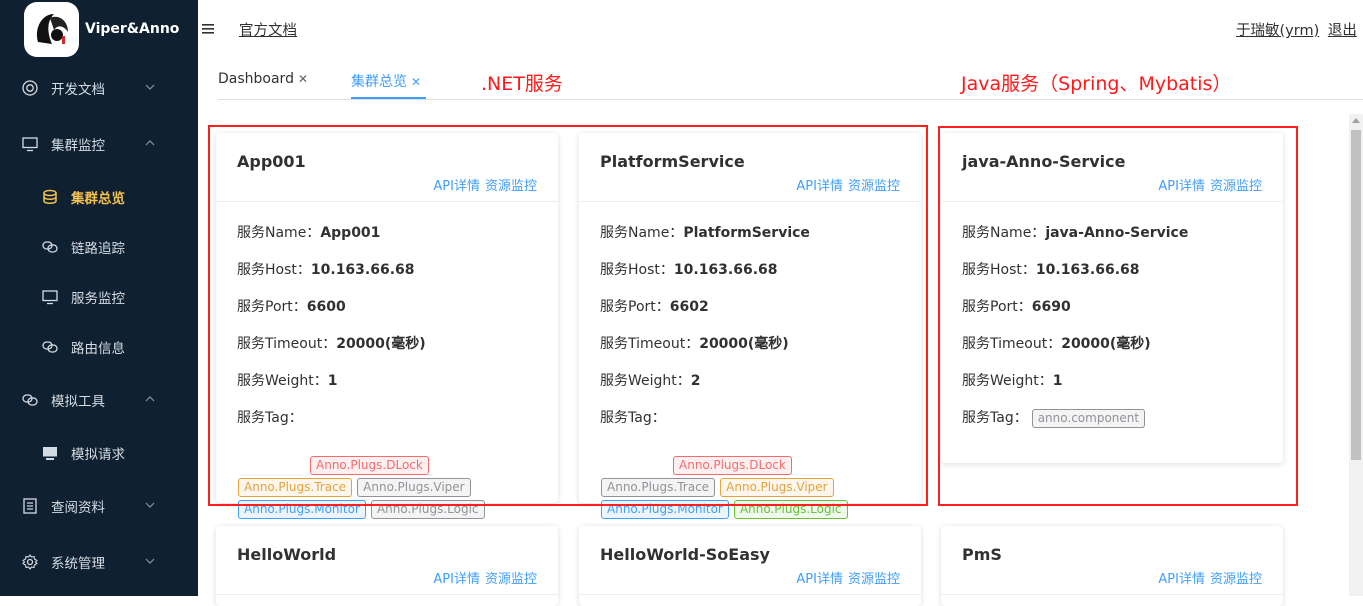  I want to click on user-name-link: 于瑞敏(yrm), so click(1277, 31).